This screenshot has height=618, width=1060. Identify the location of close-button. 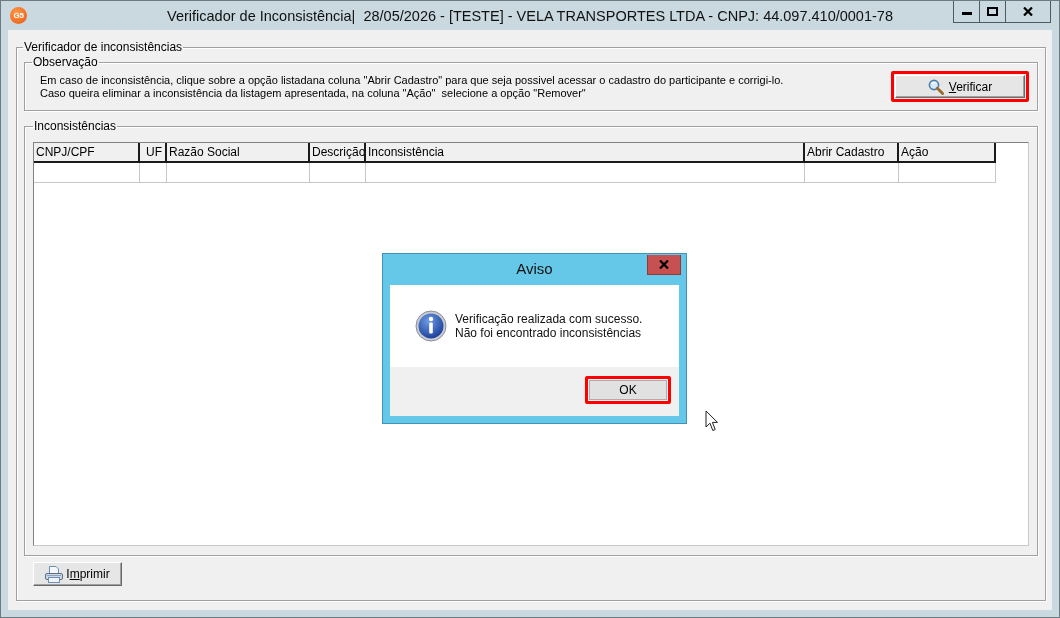
(1028, 12).